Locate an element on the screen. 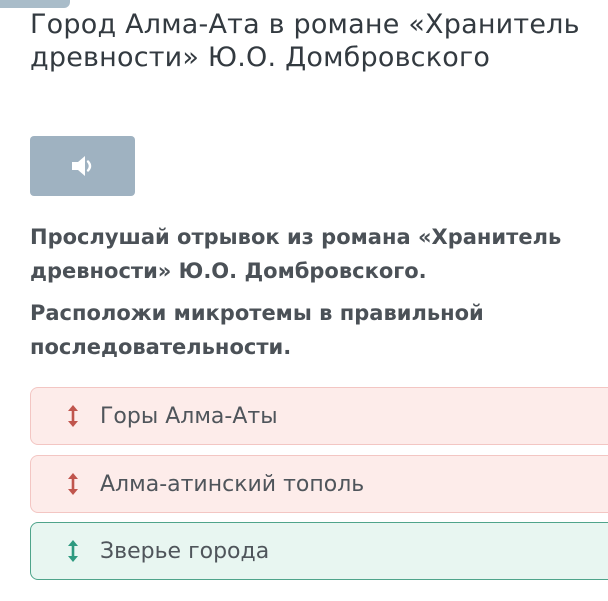 The height and width of the screenshot is (601, 608). sortable-item-poplar: Алма-атинский тополь is located at coordinates (319, 484).